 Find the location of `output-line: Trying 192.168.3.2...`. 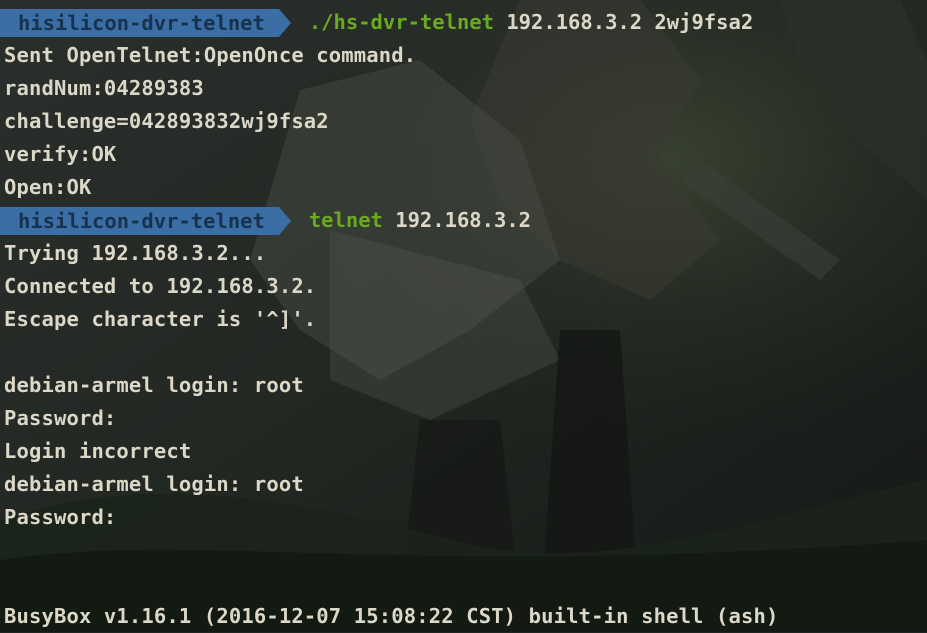

output-line: Trying 192.168.3.2... is located at coordinates (135, 253).